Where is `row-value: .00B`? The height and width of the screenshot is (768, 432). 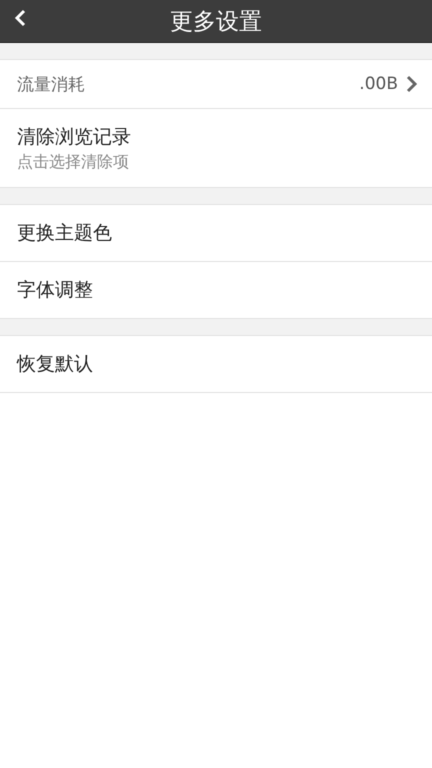 row-value: .00B is located at coordinates (378, 84).